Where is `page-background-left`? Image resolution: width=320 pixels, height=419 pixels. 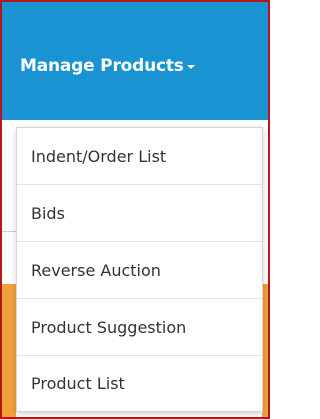
page-background-left is located at coordinates (9, 176).